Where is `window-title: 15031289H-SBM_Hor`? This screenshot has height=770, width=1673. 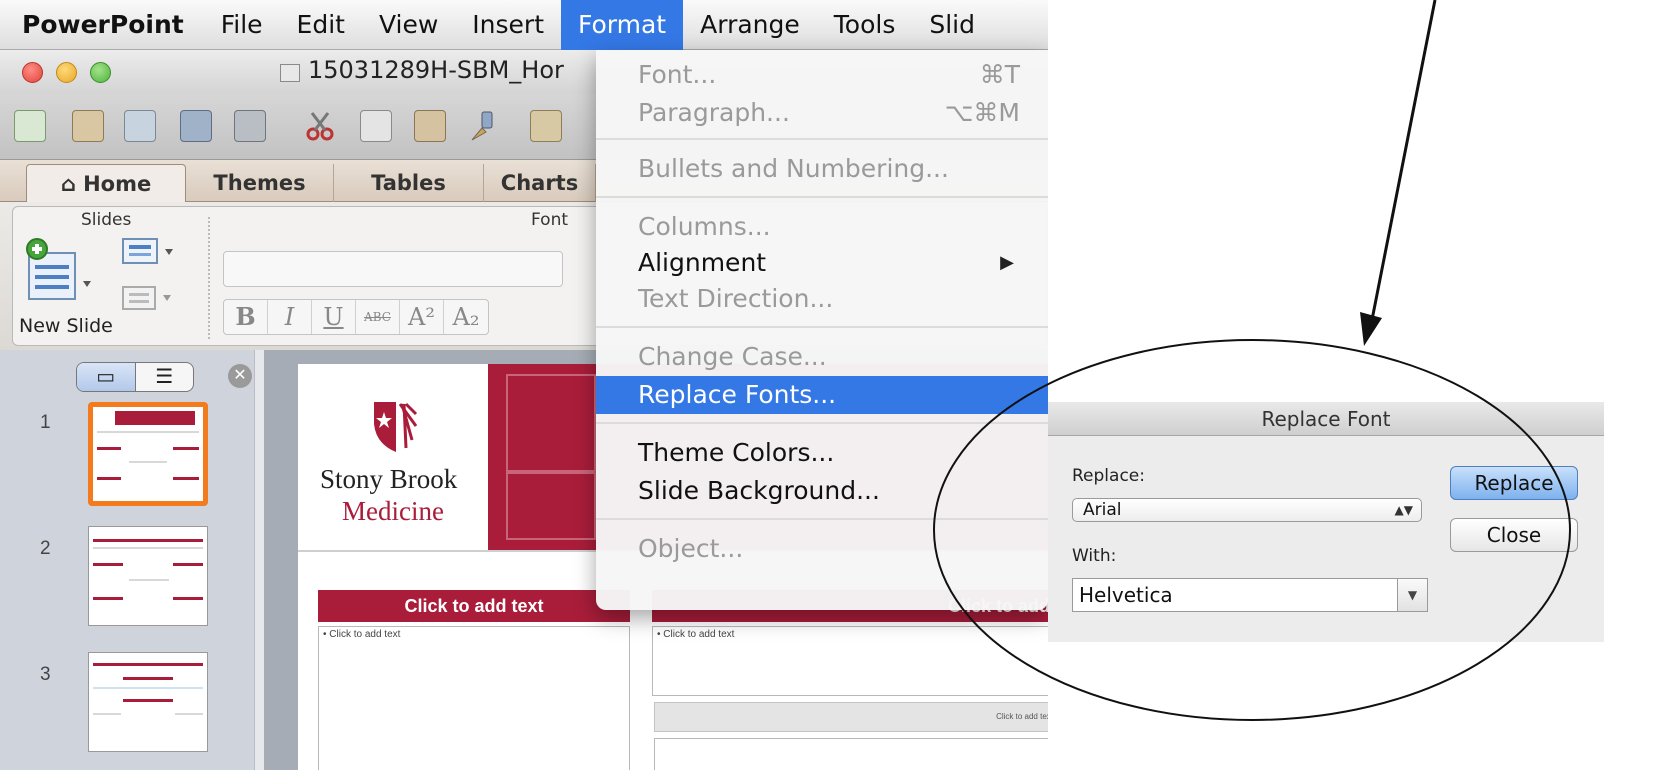 window-title: 15031289H-SBM_Hor is located at coordinates (436, 70).